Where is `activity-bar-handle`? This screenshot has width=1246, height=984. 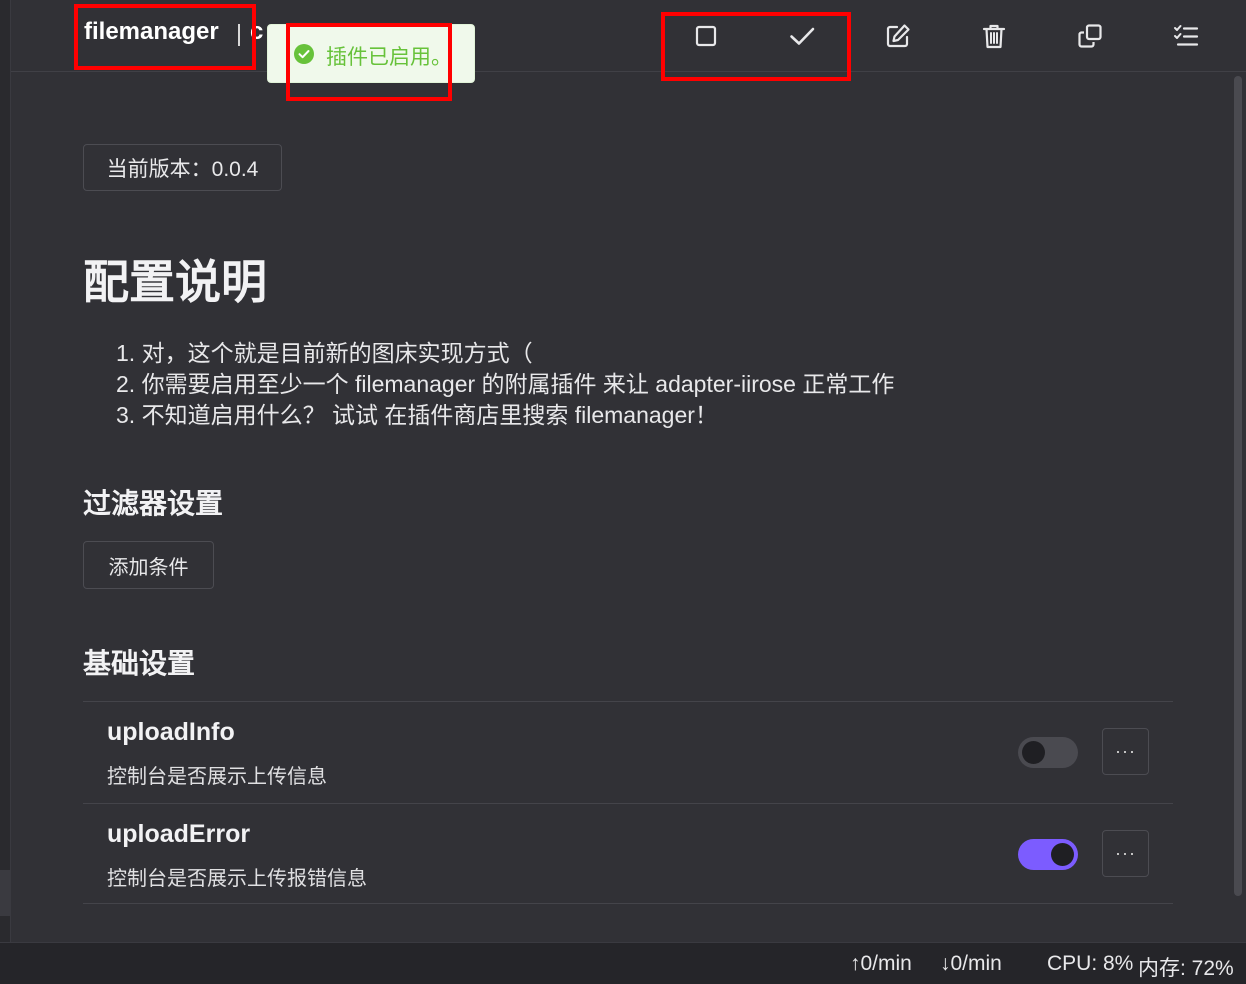 activity-bar-handle is located at coordinates (5, 893).